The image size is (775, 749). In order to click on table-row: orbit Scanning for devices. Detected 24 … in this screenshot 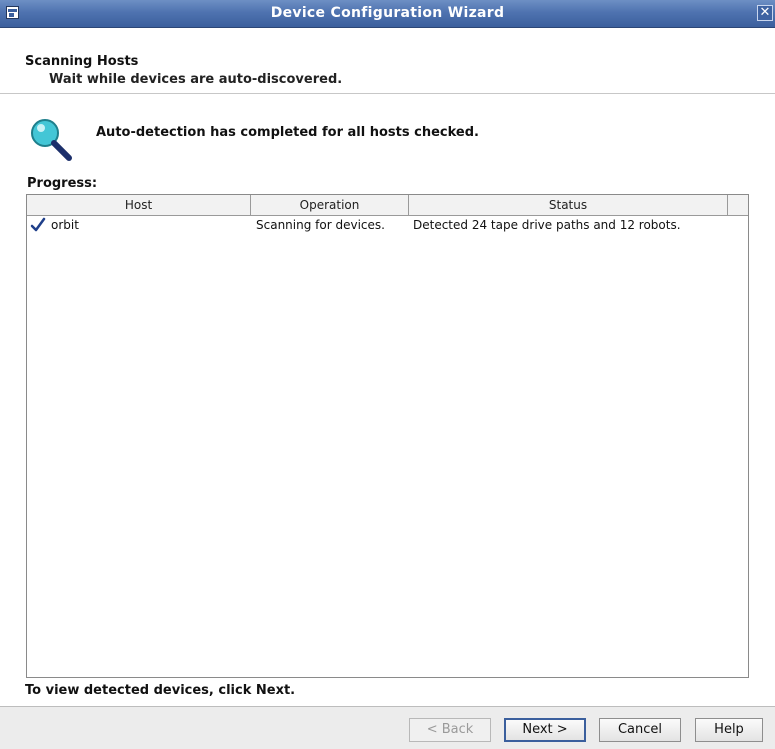, I will do `click(387, 225)`.